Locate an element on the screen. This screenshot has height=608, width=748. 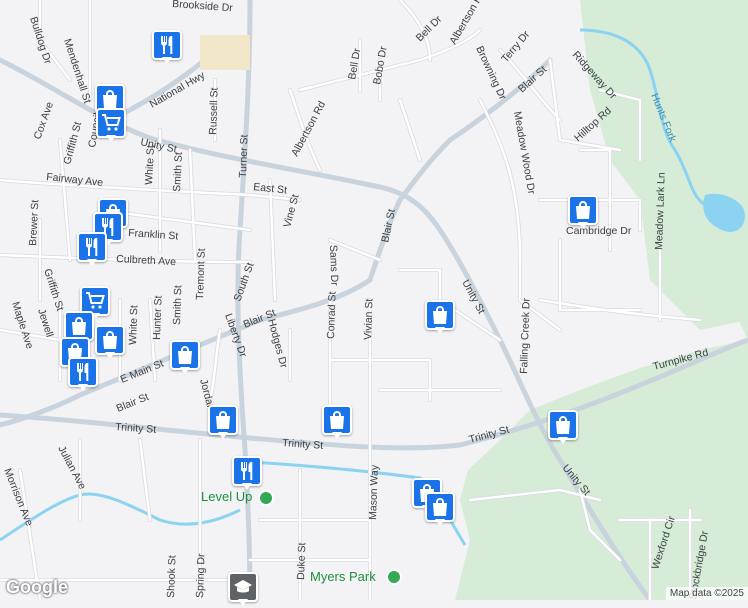
label-unity-st-mid: Unity St is located at coordinates (473, 297).